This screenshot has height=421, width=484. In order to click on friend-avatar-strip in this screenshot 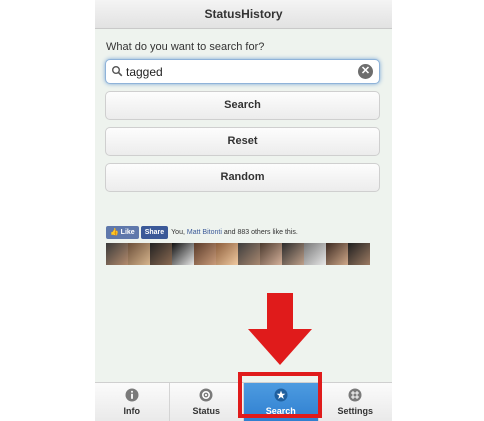, I will do `click(238, 254)`.